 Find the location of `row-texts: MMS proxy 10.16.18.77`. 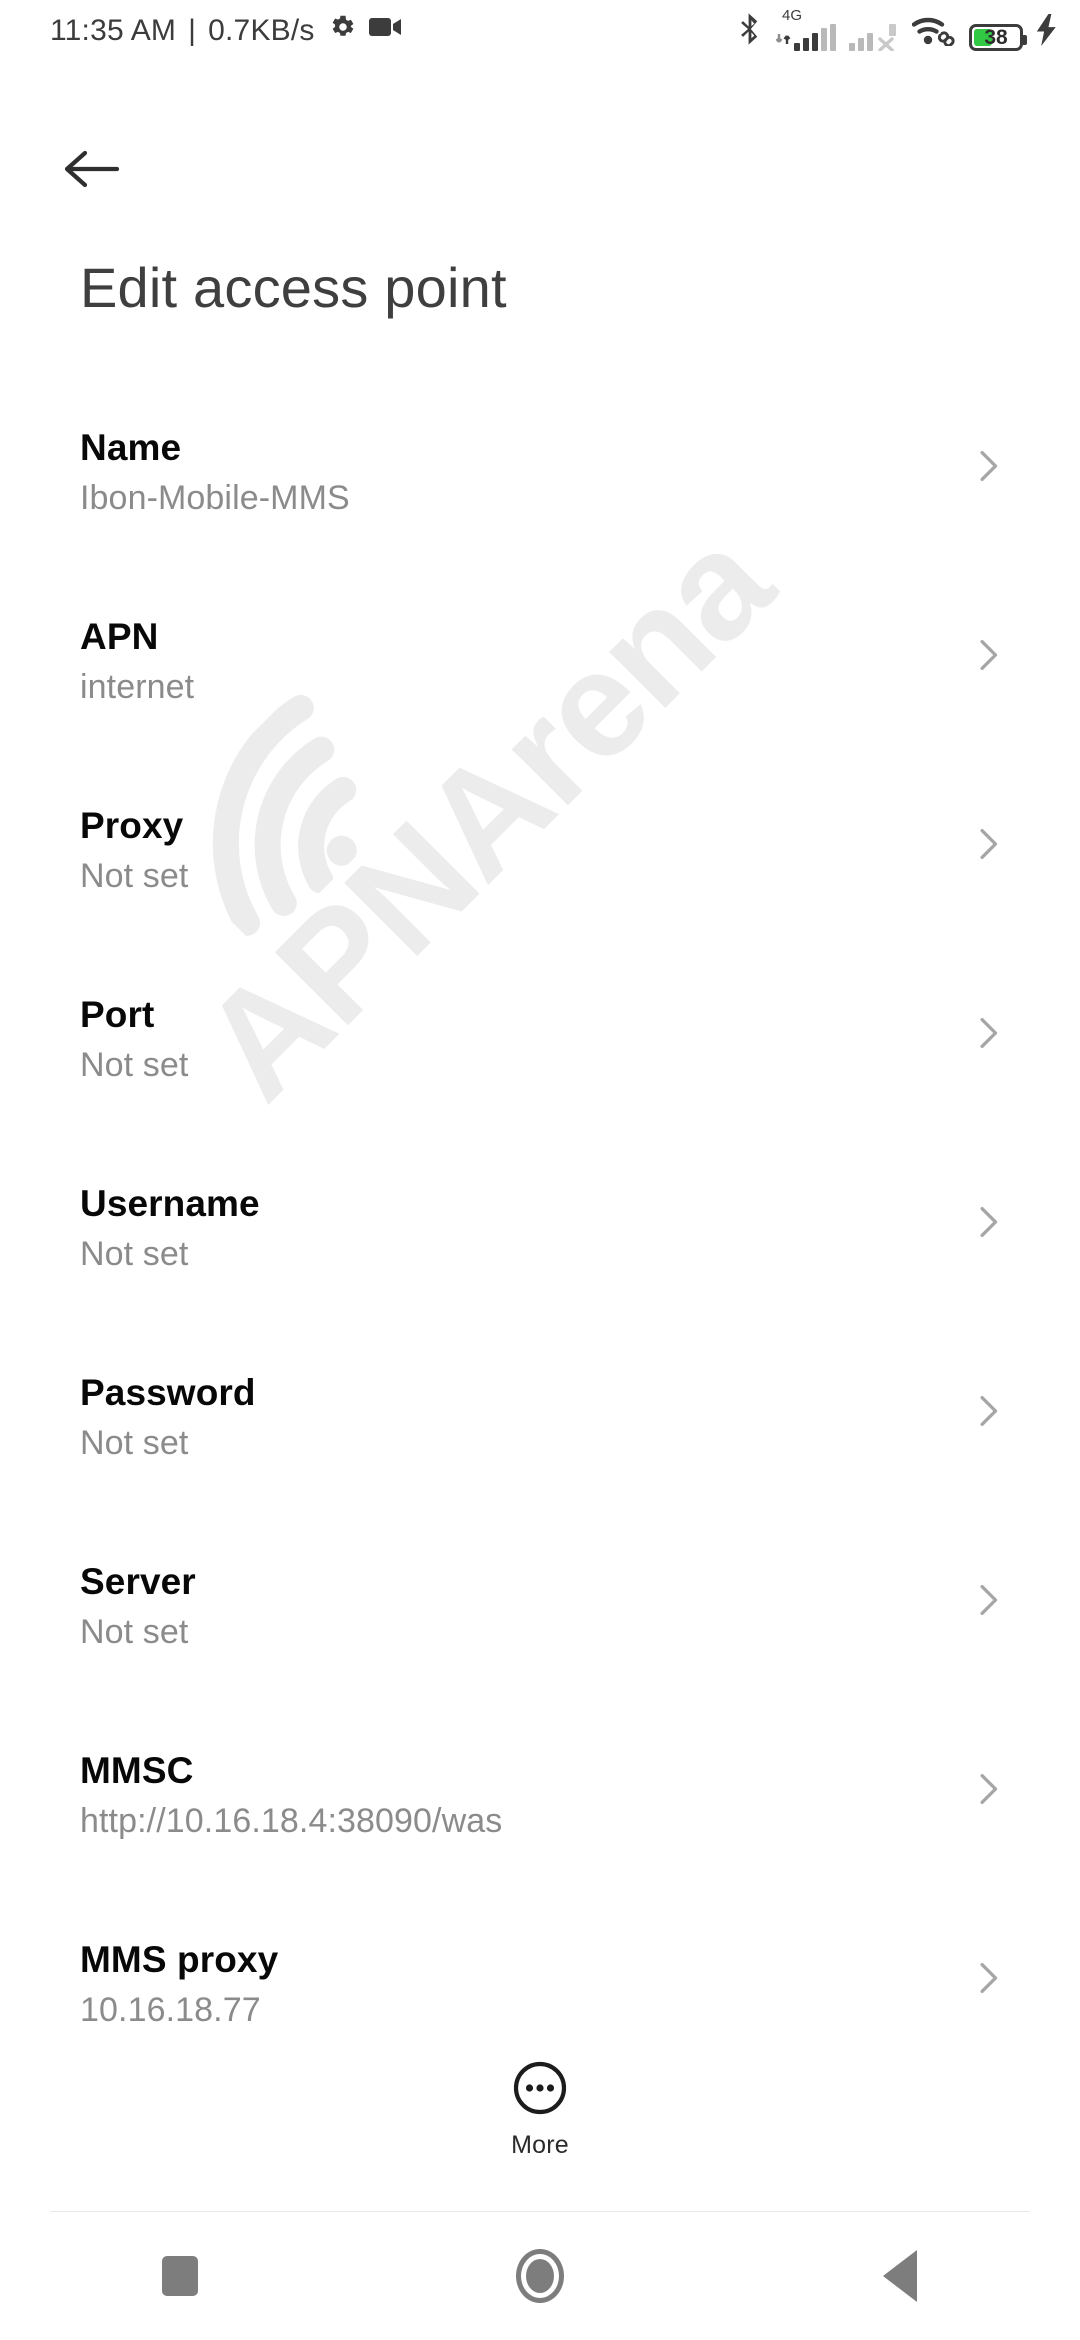

row-texts: MMS proxy 10.16.18.77 is located at coordinates (179, 1972).